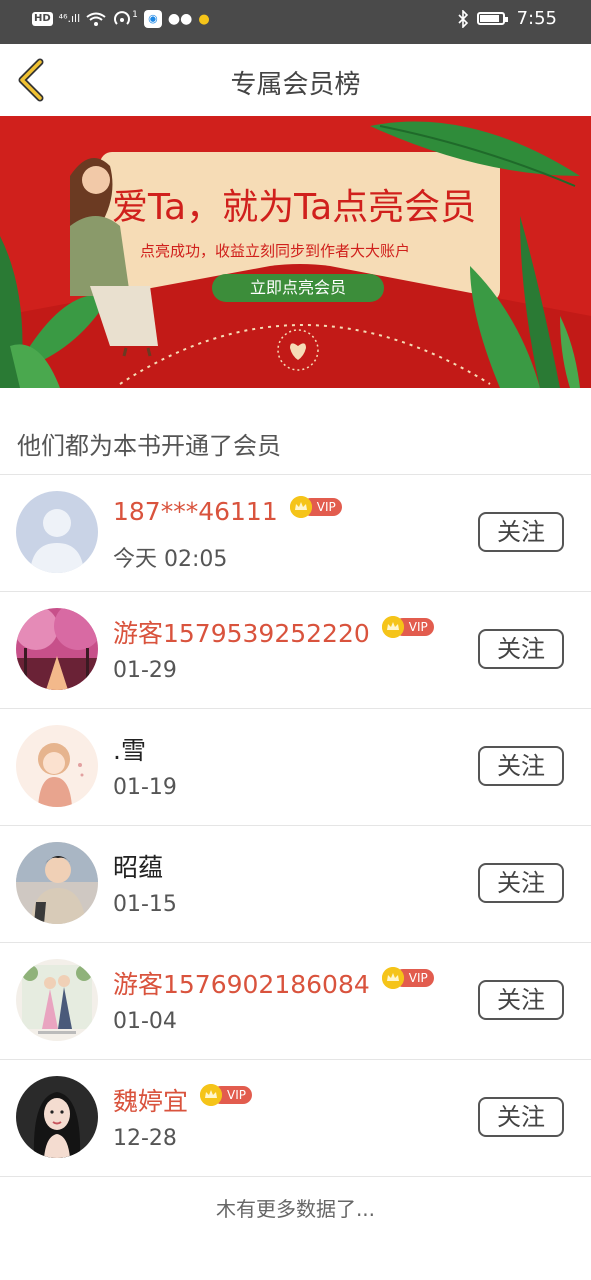 The height and width of the screenshot is (1280, 591). Describe the element at coordinates (204, 19) in the screenshot. I see `bulb-icon: ●` at that location.